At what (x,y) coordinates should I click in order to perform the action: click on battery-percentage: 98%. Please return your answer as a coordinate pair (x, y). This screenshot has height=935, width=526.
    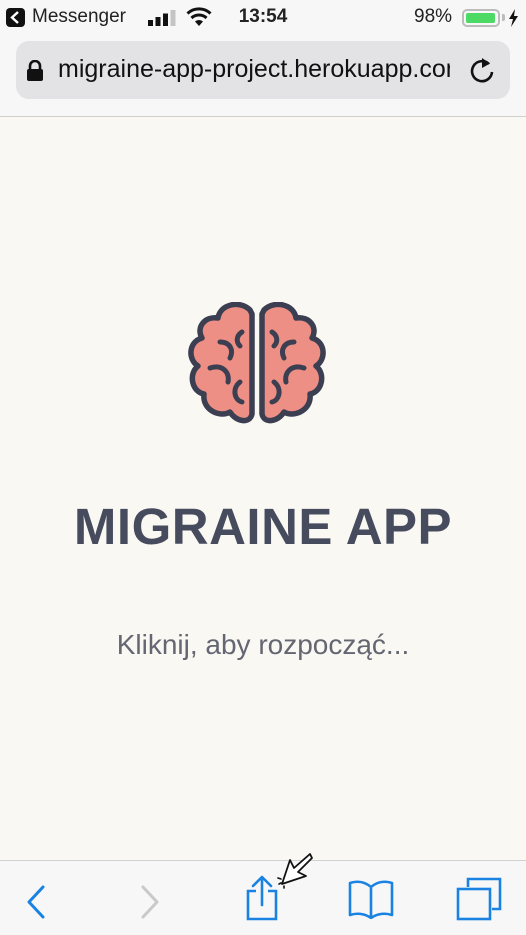
    Looking at the image, I should click on (433, 16).